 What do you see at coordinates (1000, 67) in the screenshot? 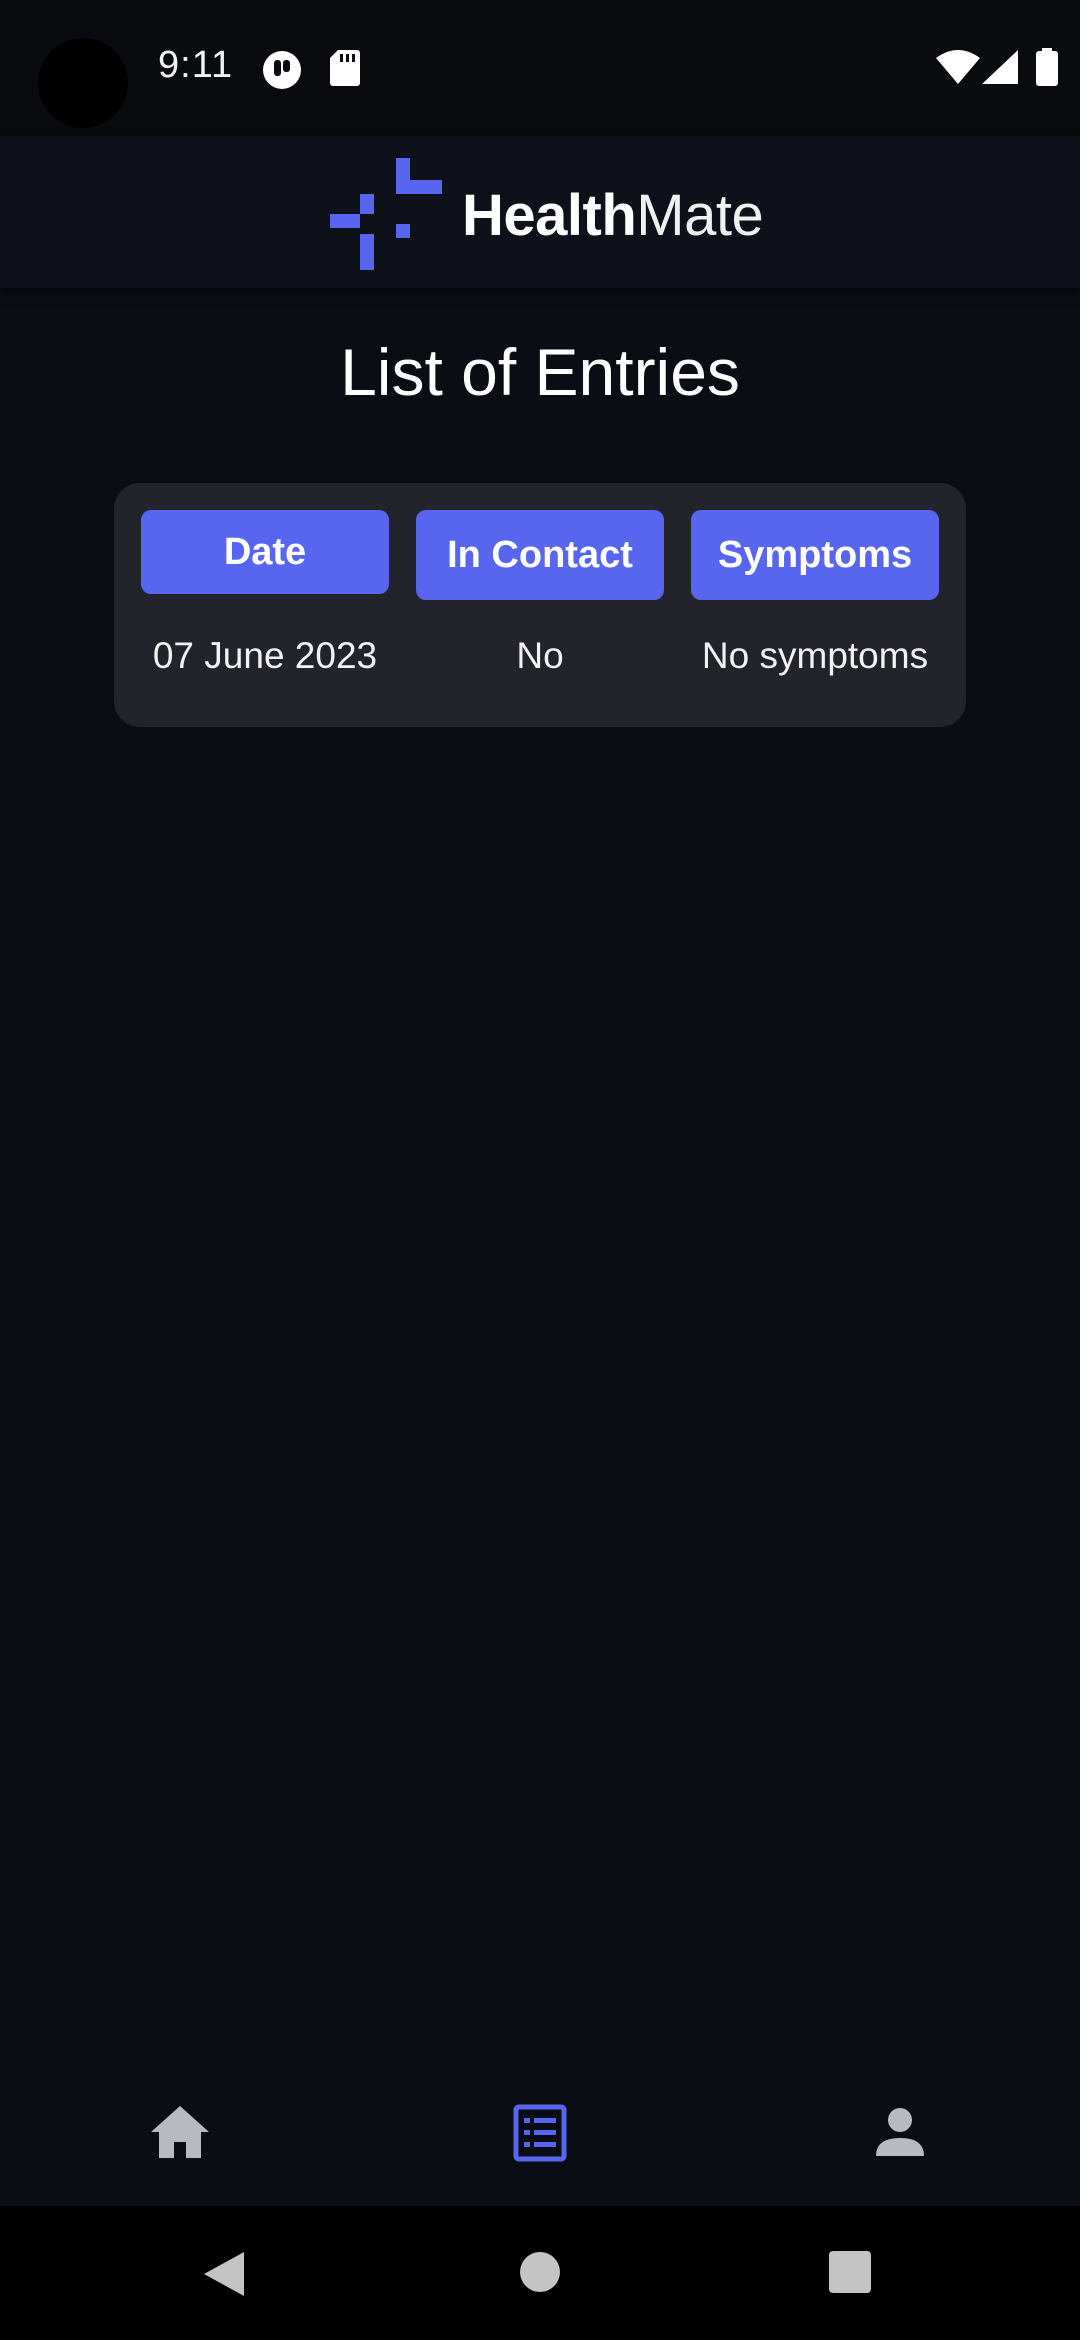
I see `cell-signal-icon` at bounding box center [1000, 67].